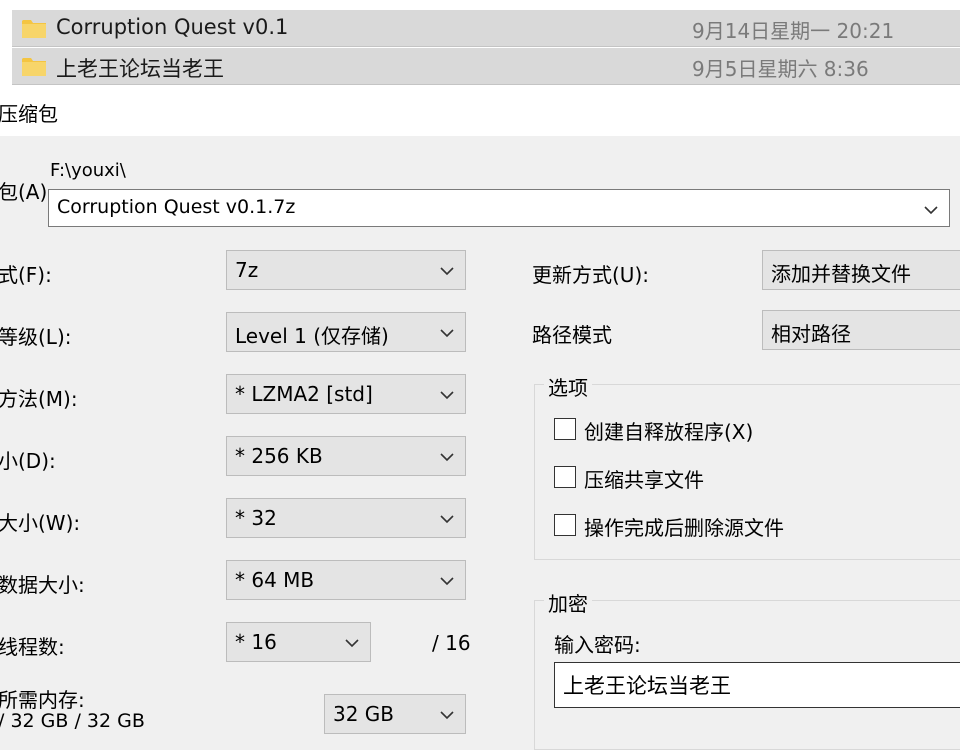 The height and width of the screenshot is (750, 960). I want to click on update-mode-select: 添加并替换文件, so click(861, 270).